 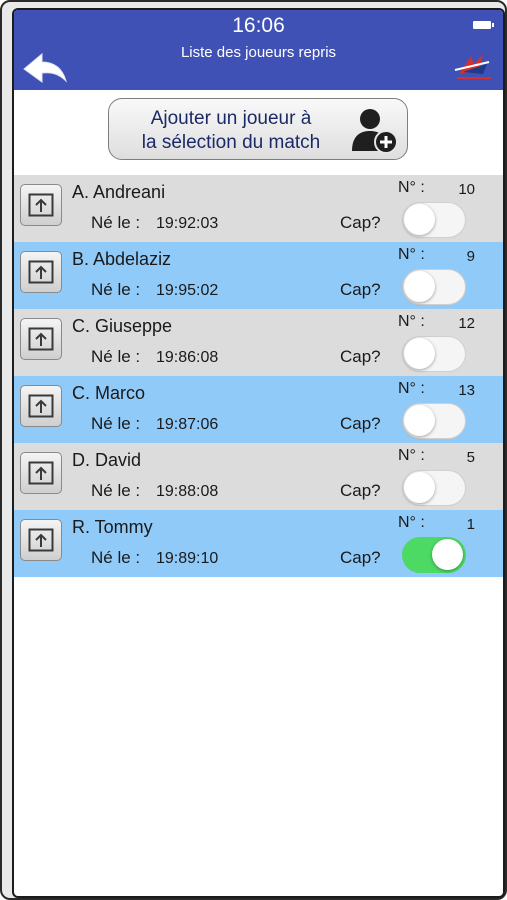 I want to click on player-name: C. Giuseppe, so click(x=122, y=326).